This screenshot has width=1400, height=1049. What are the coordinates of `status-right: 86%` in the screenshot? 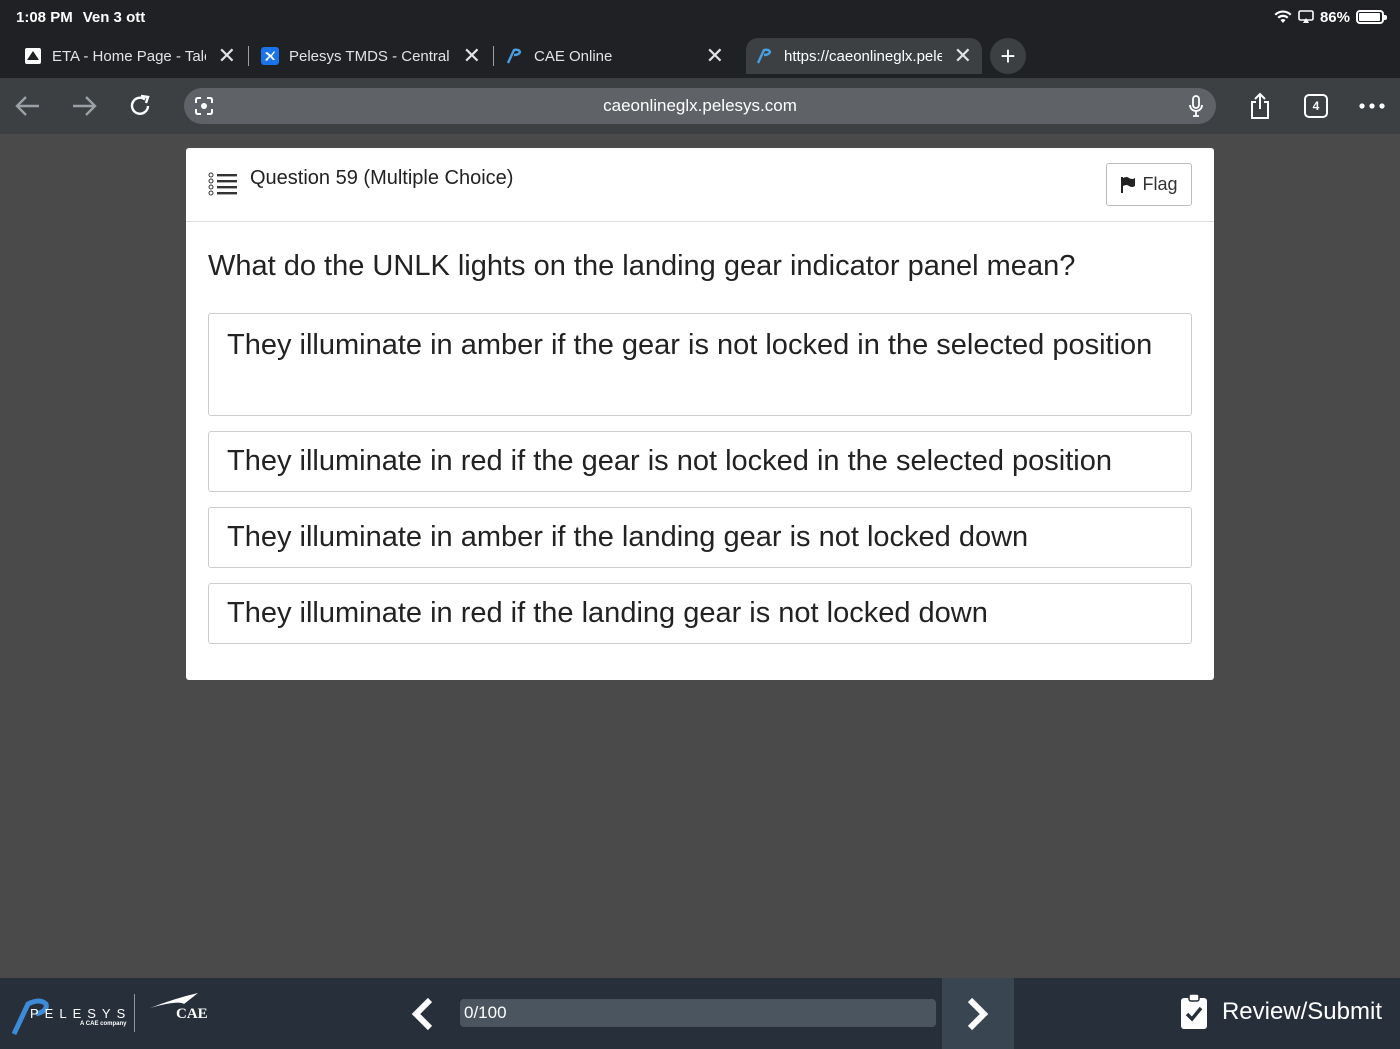 It's located at (1330, 17).